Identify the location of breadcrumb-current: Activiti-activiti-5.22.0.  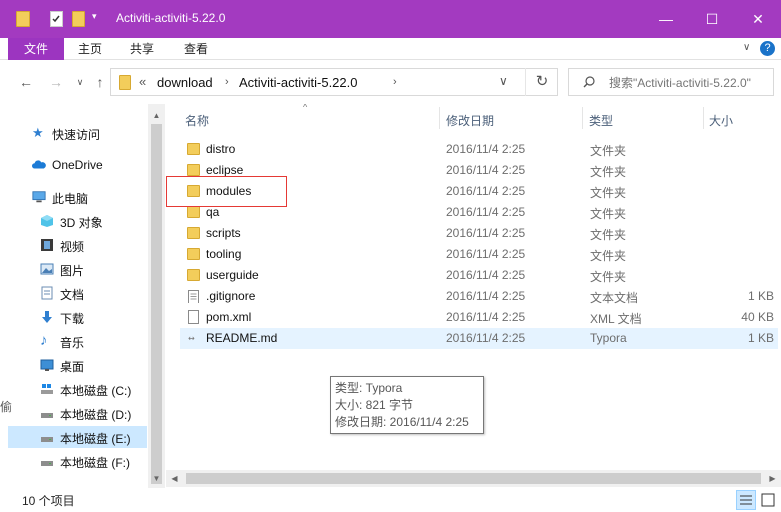
(298, 82).